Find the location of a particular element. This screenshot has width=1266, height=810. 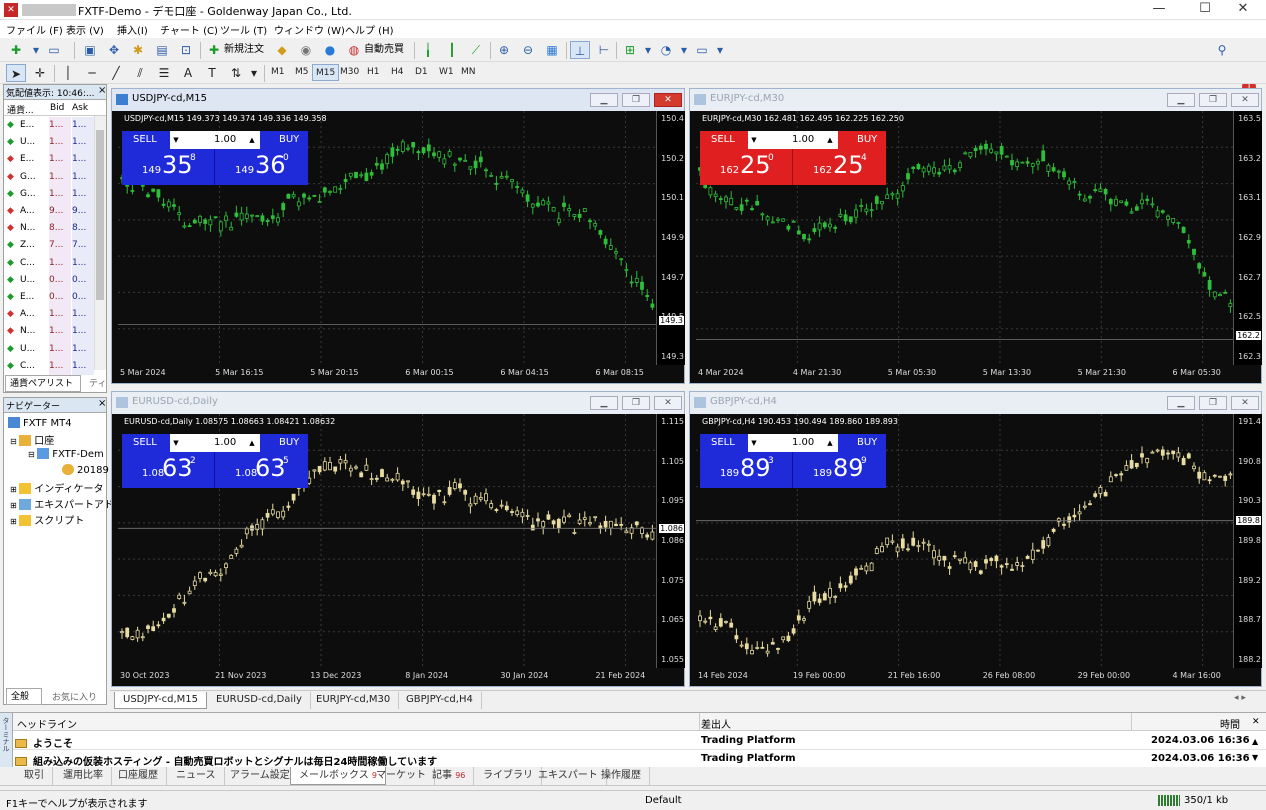

menu-chart: チャート (C) is located at coordinates (189, 29).